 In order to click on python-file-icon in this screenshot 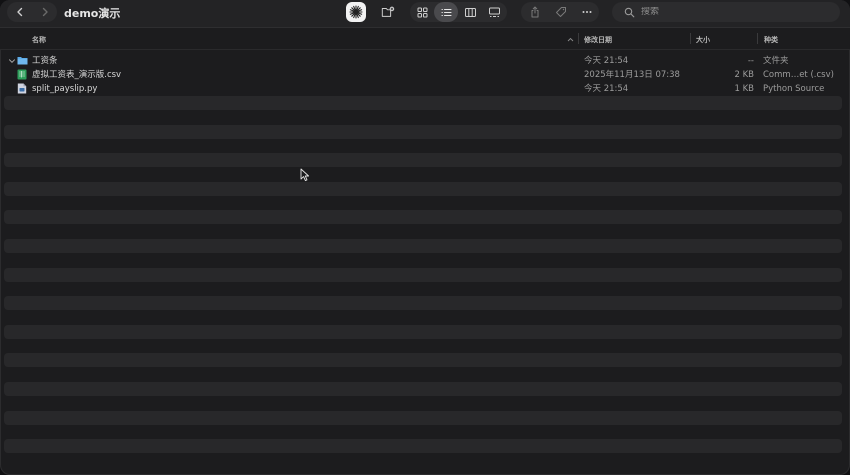, I will do `click(22, 88)`.